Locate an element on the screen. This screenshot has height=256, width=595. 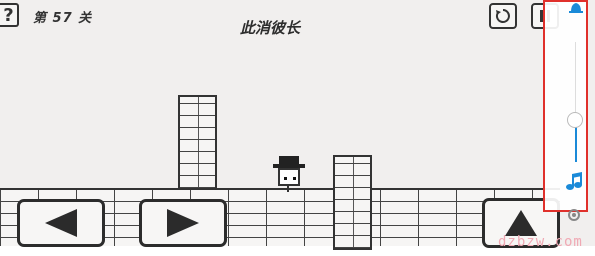
brick-pillar-short is located at coordinates (352, 202).